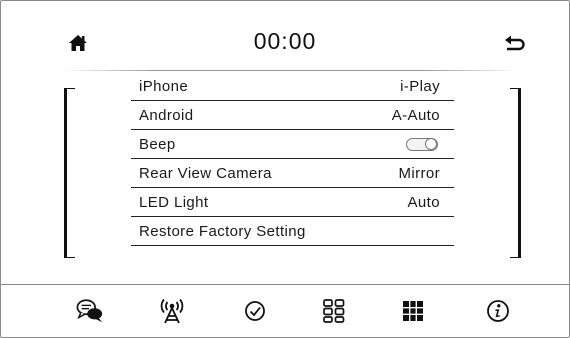  I want to click on setting-value: Mirror, so click(419, 173).